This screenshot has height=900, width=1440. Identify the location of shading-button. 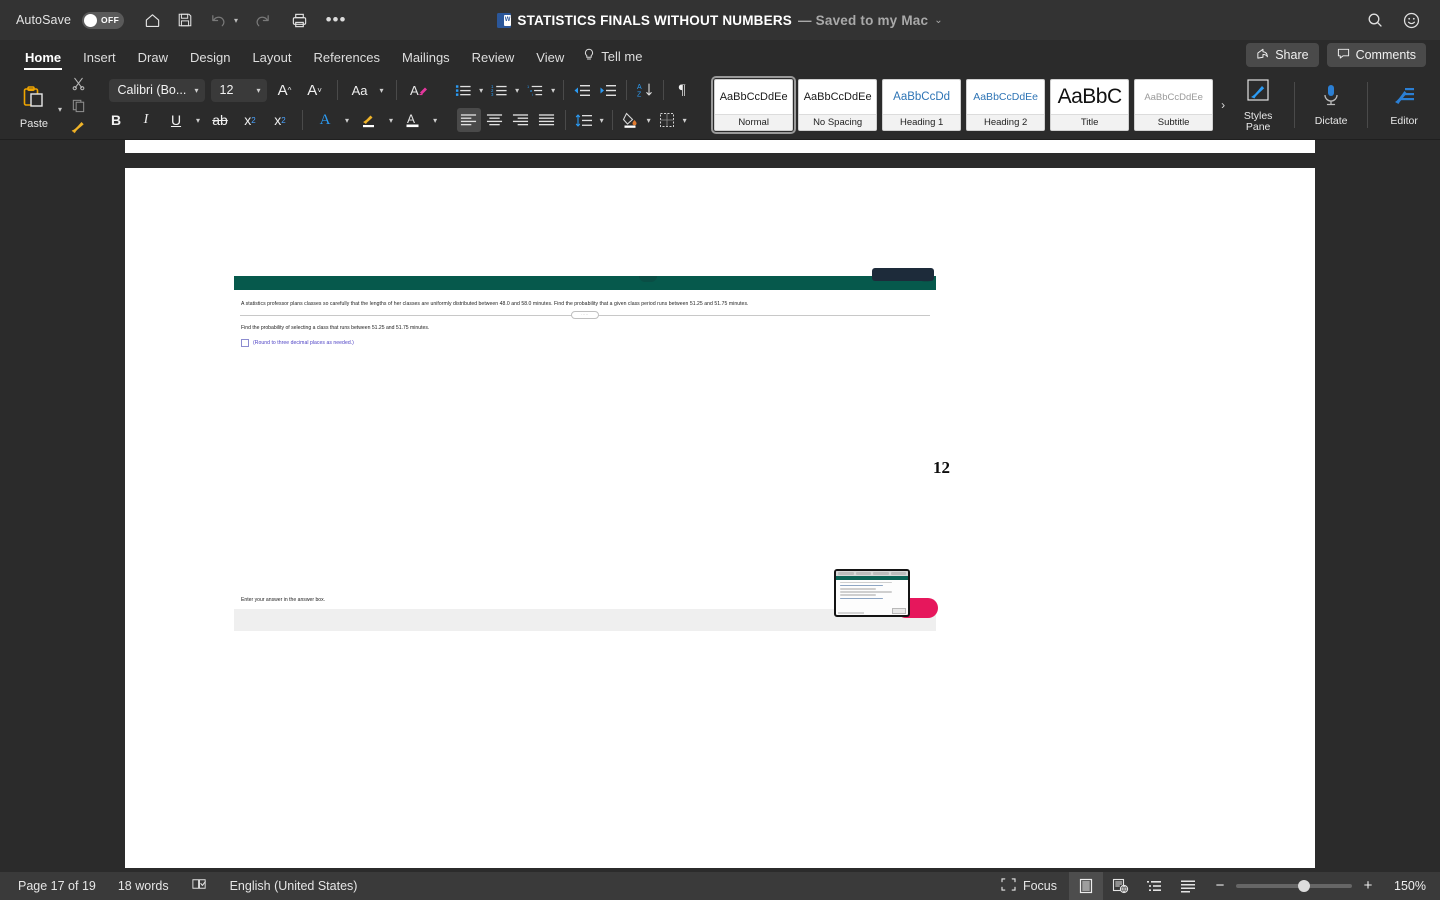
(631, 120).